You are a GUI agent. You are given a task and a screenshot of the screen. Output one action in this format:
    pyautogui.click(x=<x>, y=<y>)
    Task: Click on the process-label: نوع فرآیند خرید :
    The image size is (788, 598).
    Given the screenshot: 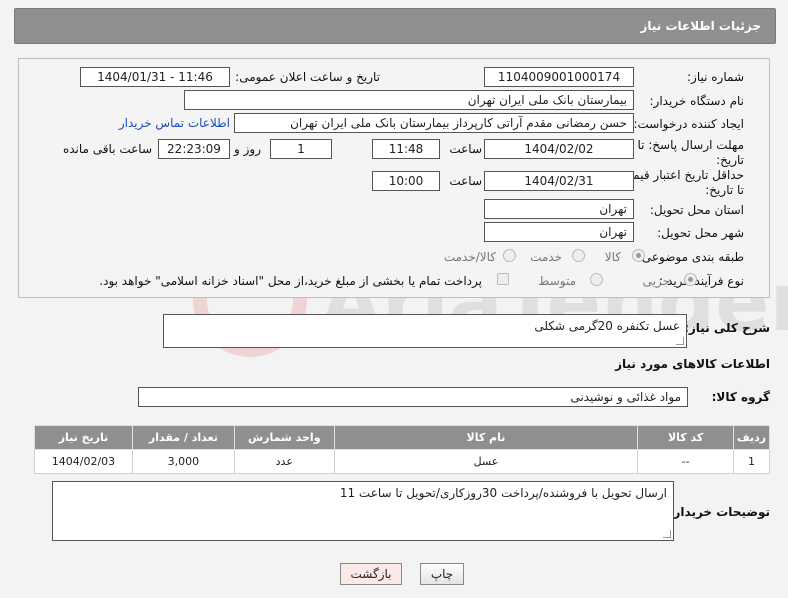 What is the action you would take?
    pyautogui.click(x=701, y=281)
    